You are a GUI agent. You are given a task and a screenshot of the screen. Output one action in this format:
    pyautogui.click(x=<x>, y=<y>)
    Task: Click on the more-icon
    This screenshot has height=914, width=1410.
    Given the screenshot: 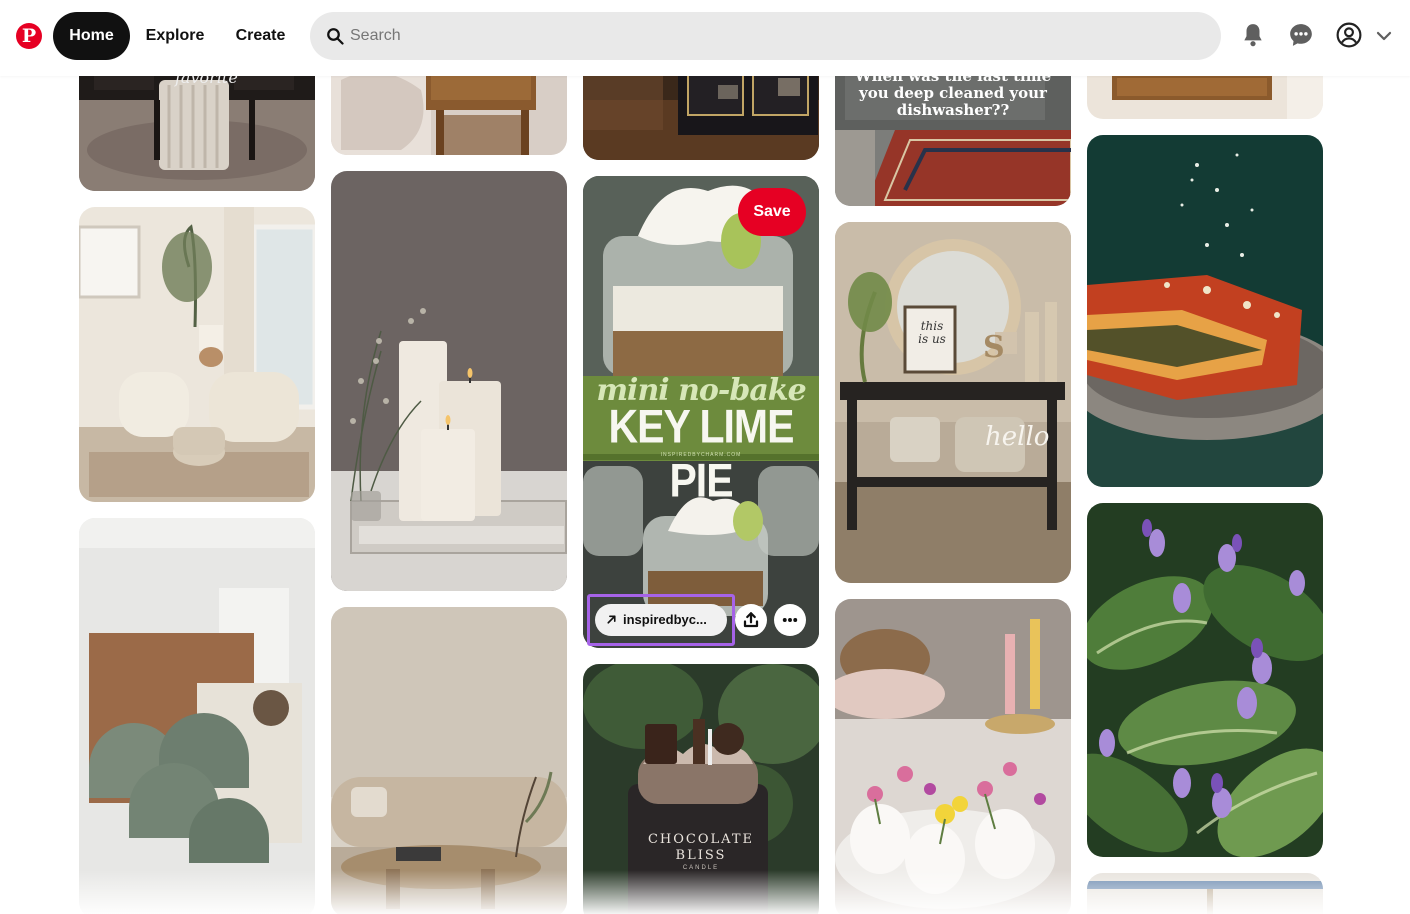 What is the action you would take?
    pyautogui.click(x=790, y=620)
    